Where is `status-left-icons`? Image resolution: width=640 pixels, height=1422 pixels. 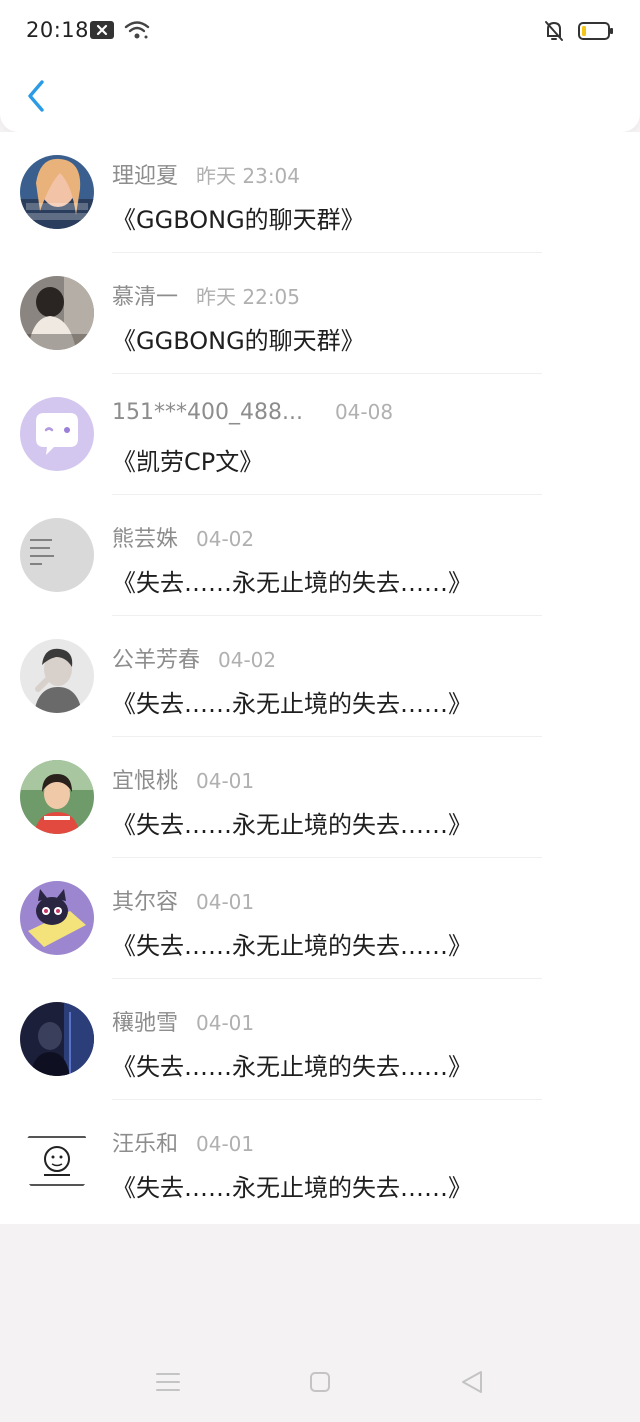
status-left-icons is located at coordinates (120, 32).